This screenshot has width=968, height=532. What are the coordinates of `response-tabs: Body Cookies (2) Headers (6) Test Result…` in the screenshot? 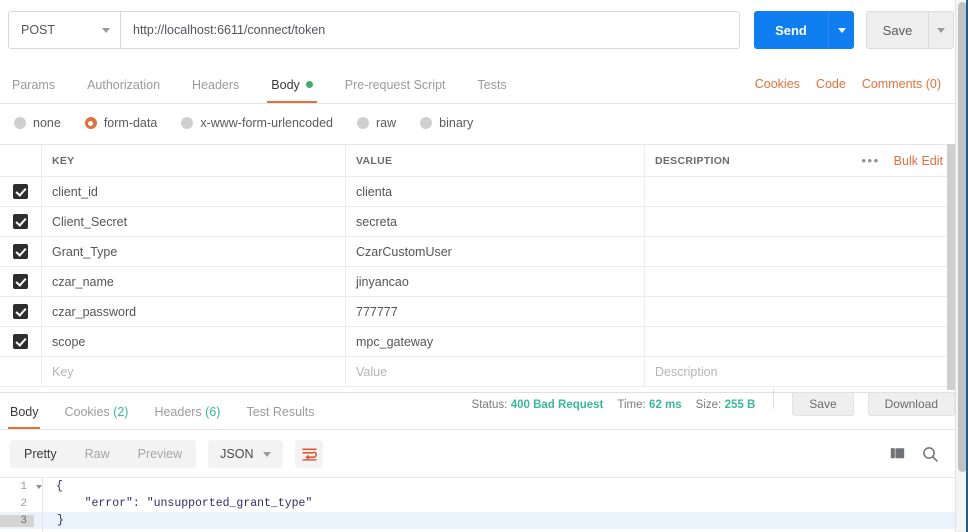 It's located at (477, 409).